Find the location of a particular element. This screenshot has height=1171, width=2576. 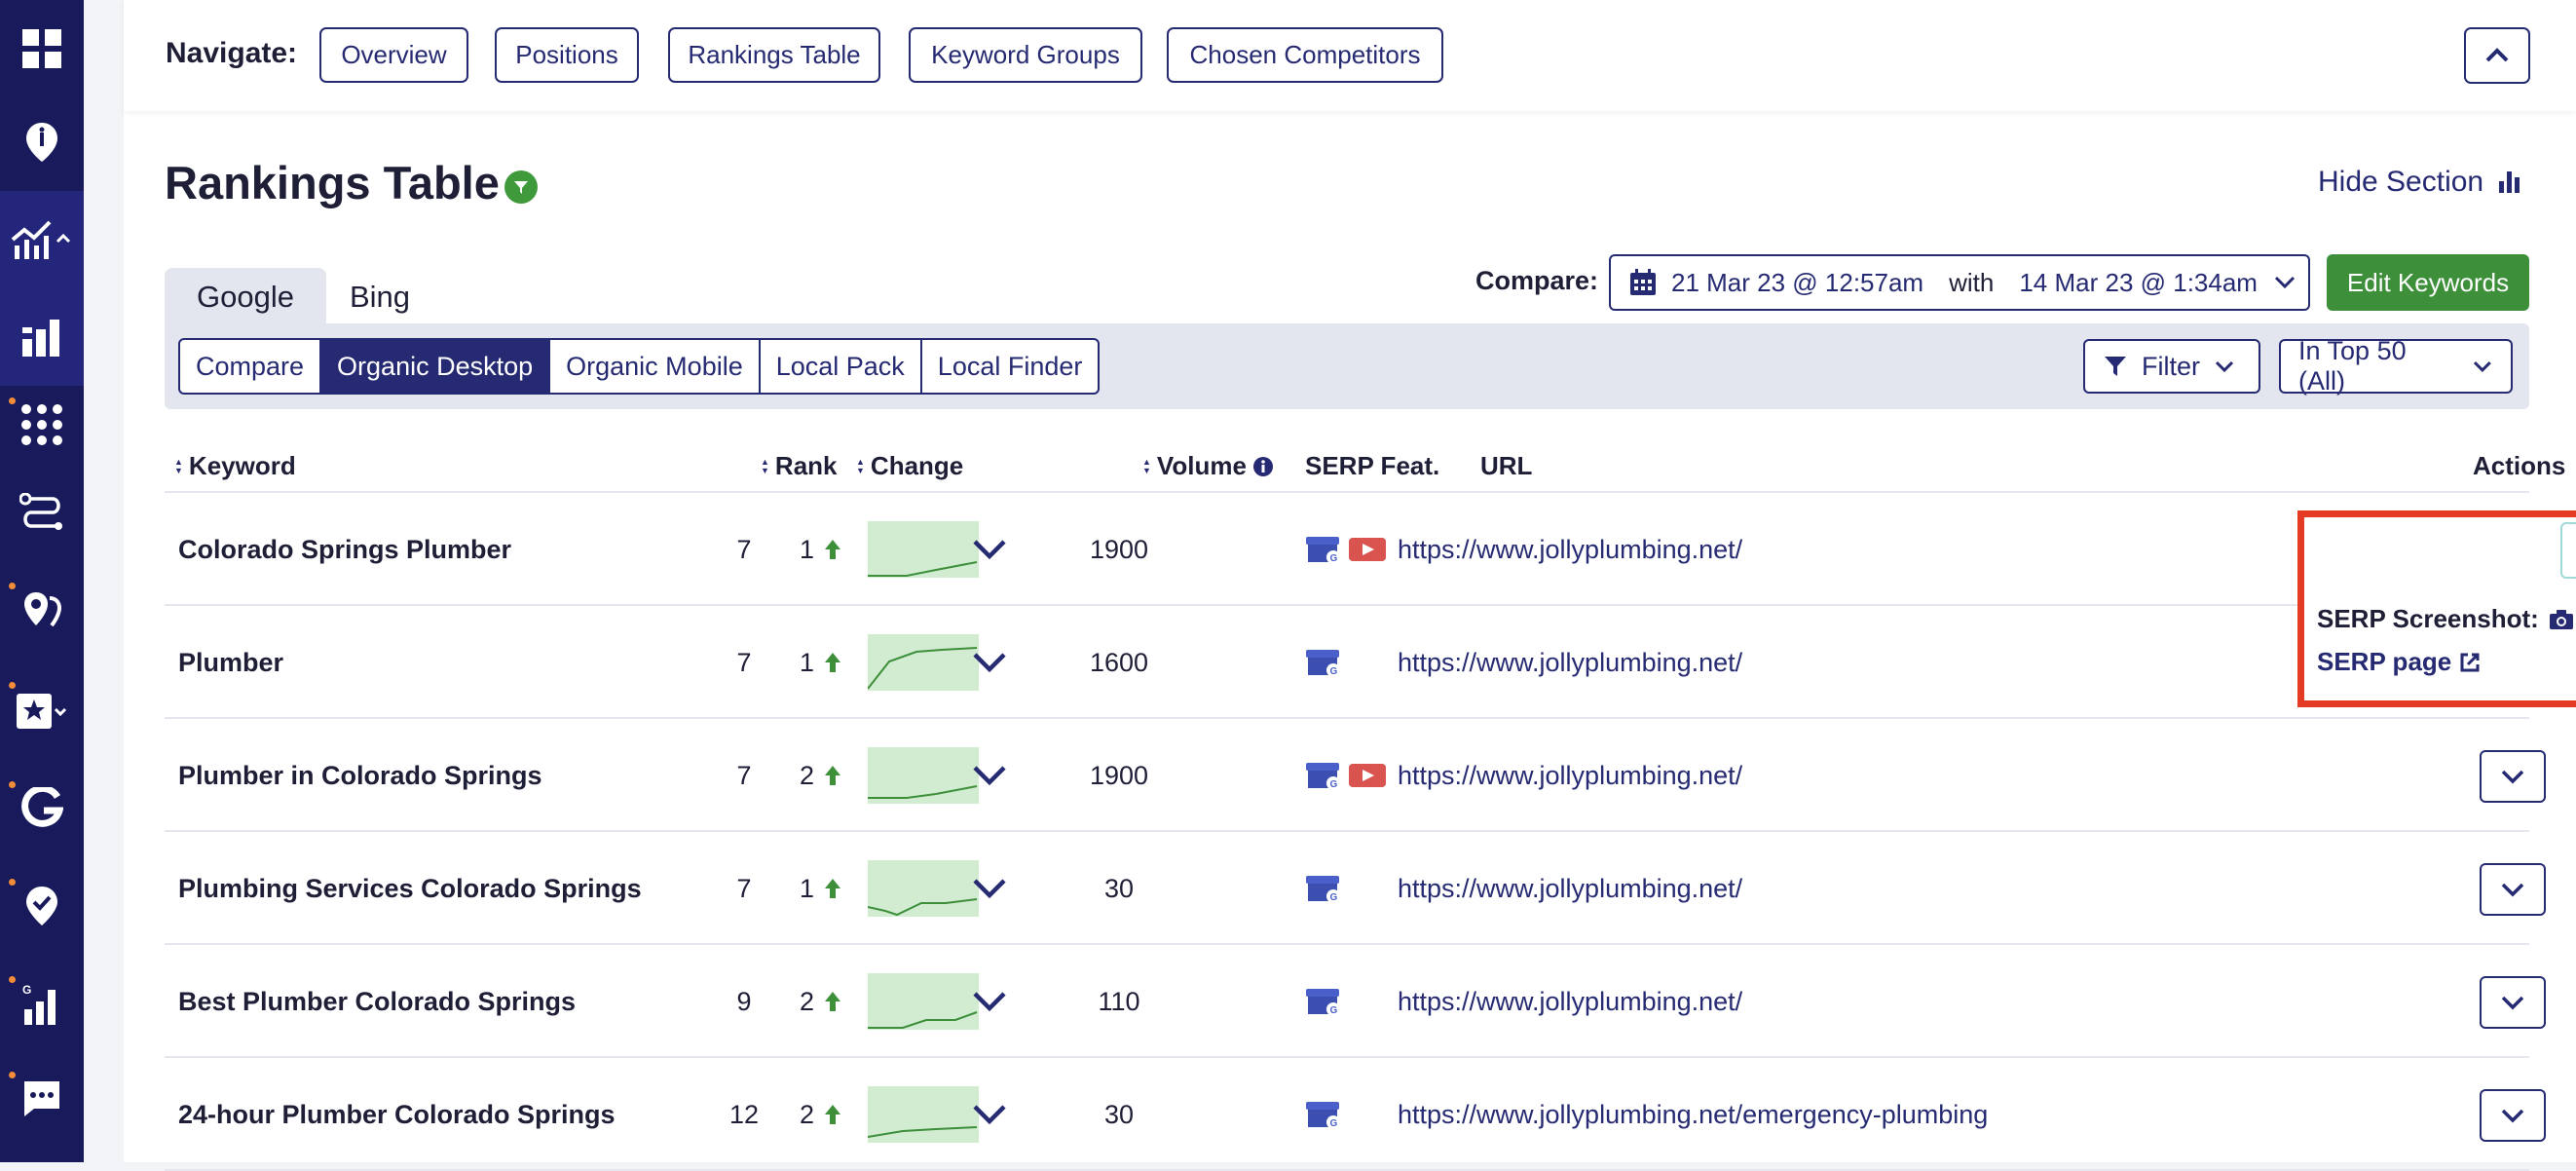

keyword-cell: Plumber in Colorado Springs is located at coordinates (360, 775).